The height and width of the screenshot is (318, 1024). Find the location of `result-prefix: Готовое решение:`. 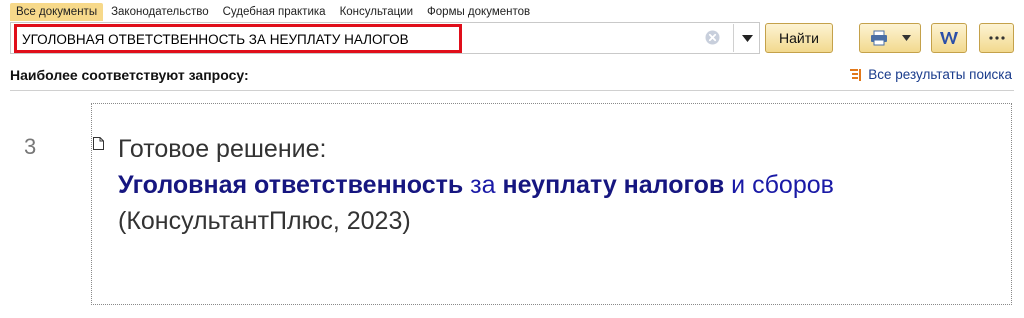

result-prefix: Готовое решение: is located at coordinates (222, 149).